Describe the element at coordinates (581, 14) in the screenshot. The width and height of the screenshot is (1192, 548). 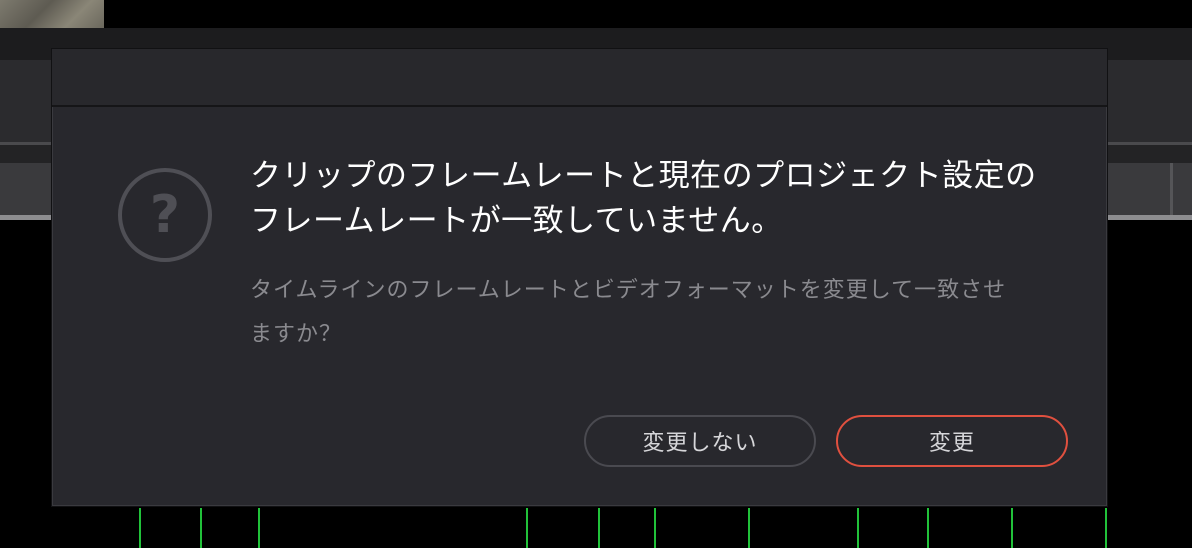
I see `viewer-panel` at that location.